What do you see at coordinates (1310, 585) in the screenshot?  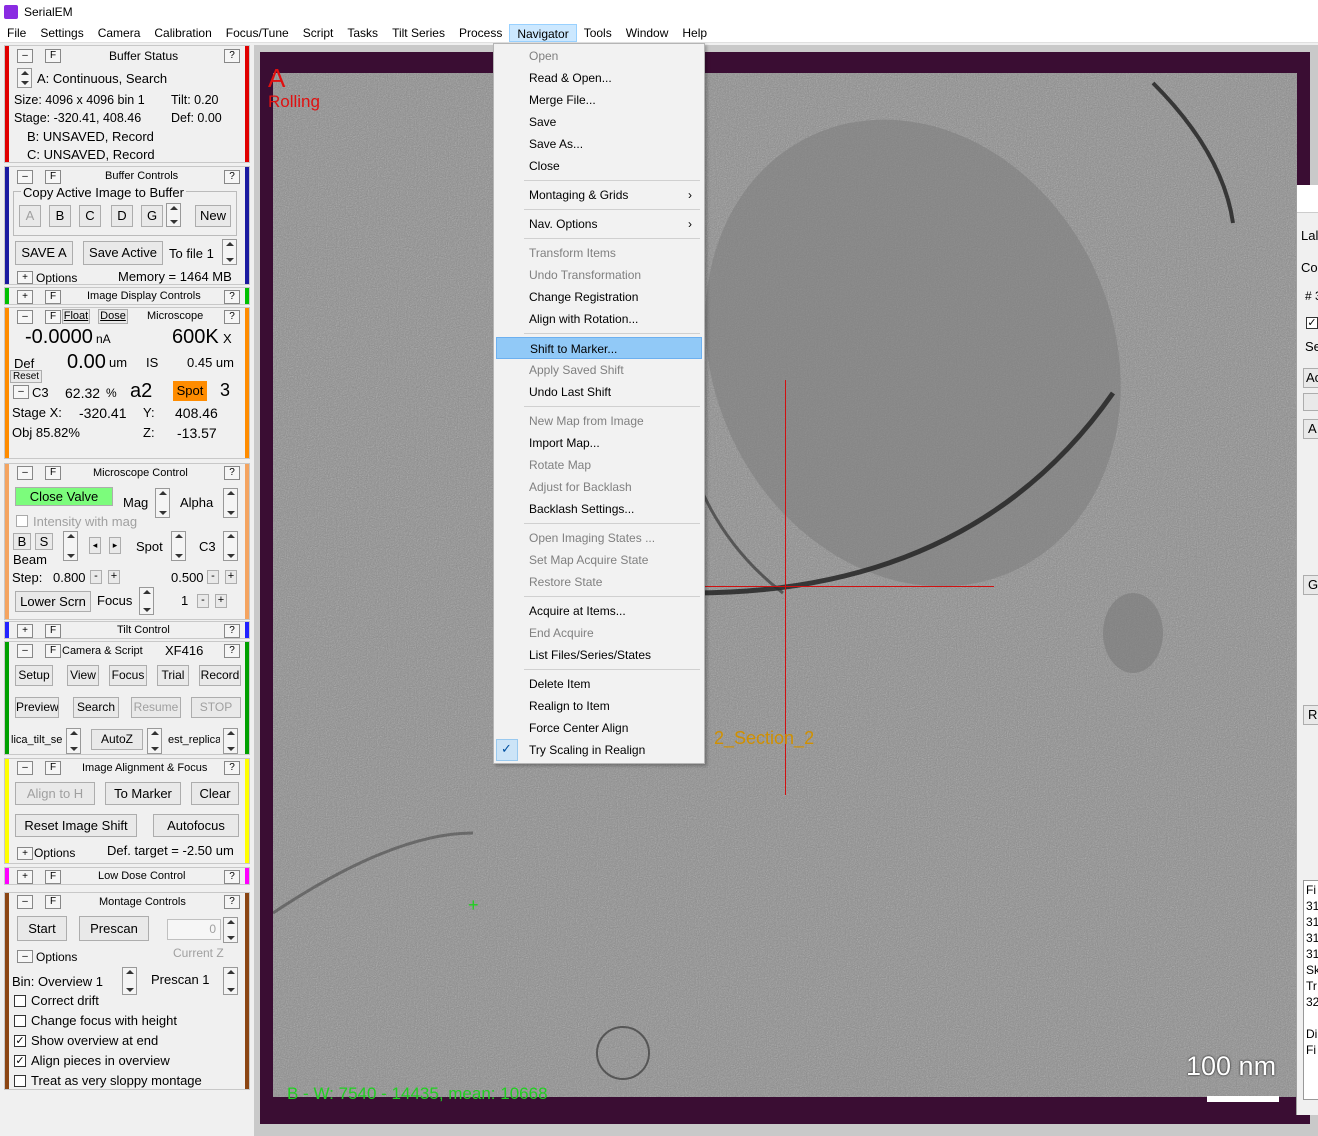 I see `right-button: G` at bounding box center [1310, 585].